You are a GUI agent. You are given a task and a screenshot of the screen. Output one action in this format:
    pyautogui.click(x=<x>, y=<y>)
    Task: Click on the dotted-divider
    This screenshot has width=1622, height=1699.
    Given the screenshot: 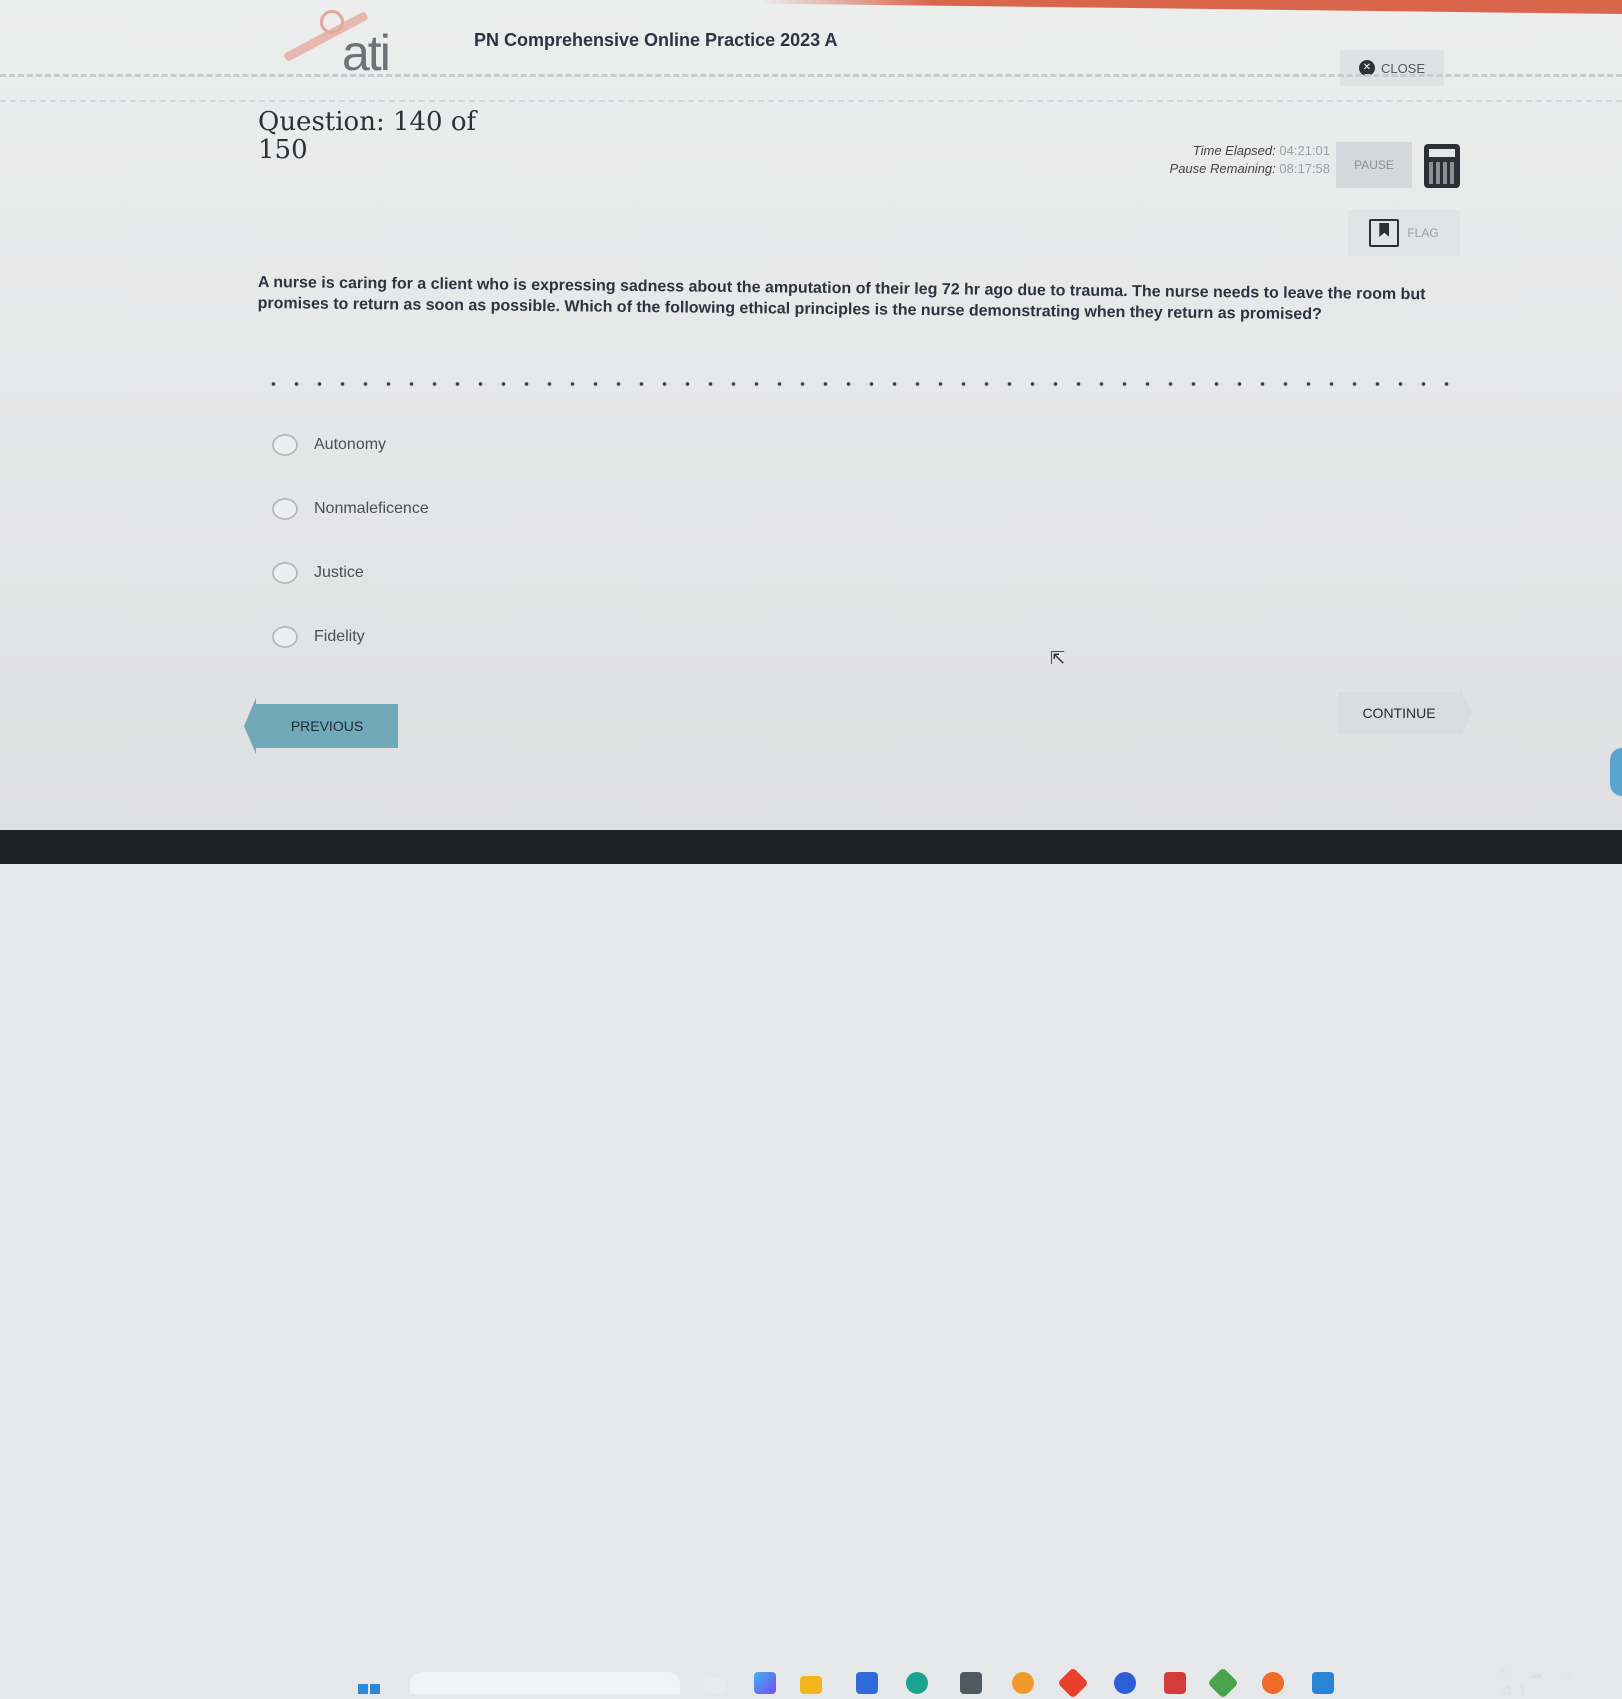 What is the action you would take?
    pyautogui.click(x=857, y=384)
    